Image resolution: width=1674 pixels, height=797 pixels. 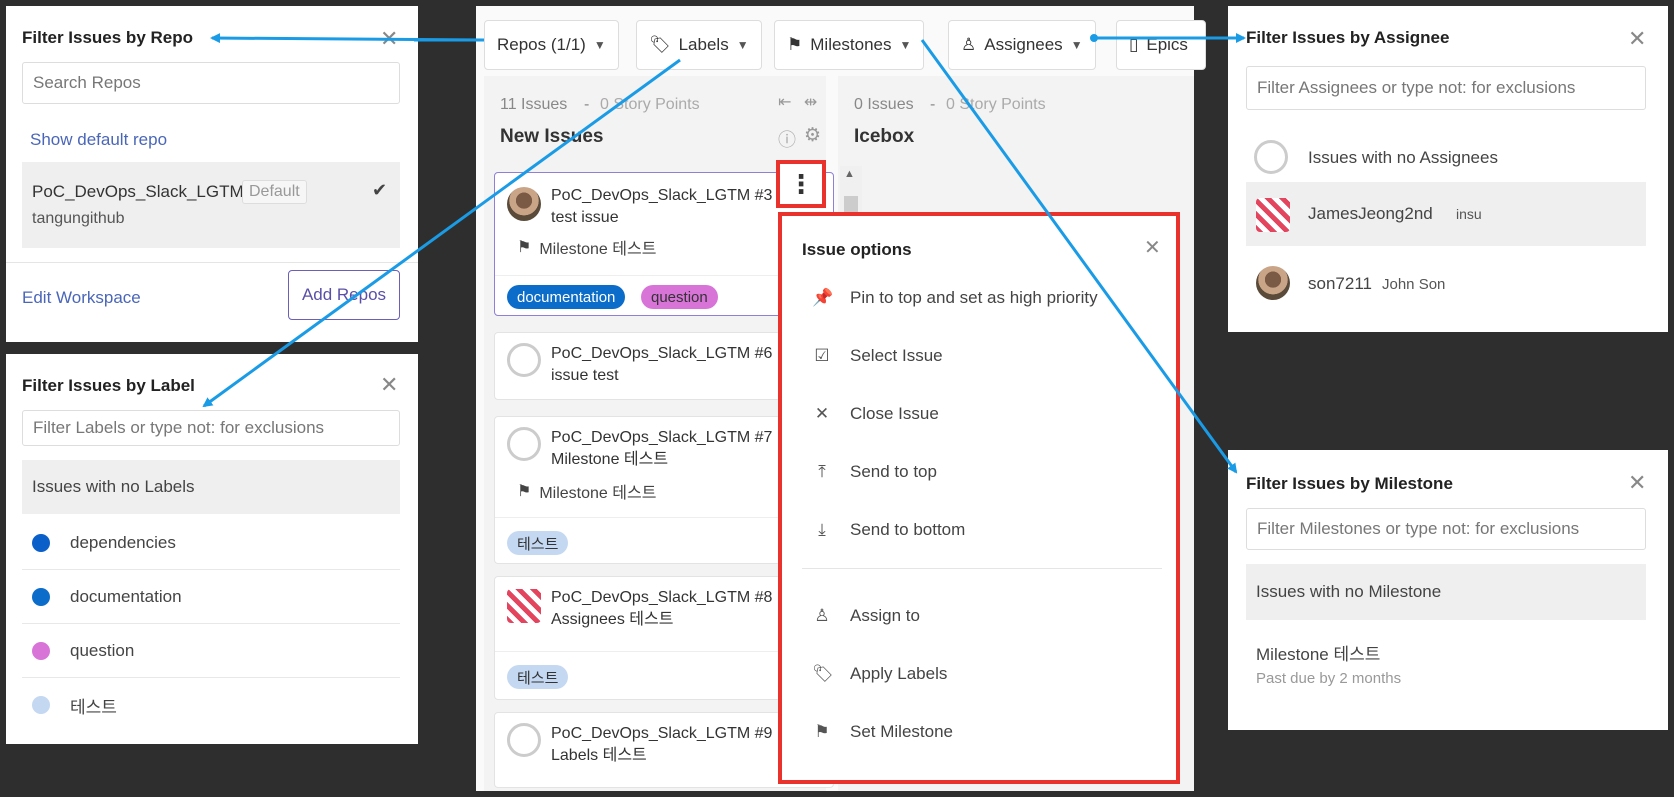 I want to click on assign-to-item: ♙ Assign to, so click(x=866, y=616).